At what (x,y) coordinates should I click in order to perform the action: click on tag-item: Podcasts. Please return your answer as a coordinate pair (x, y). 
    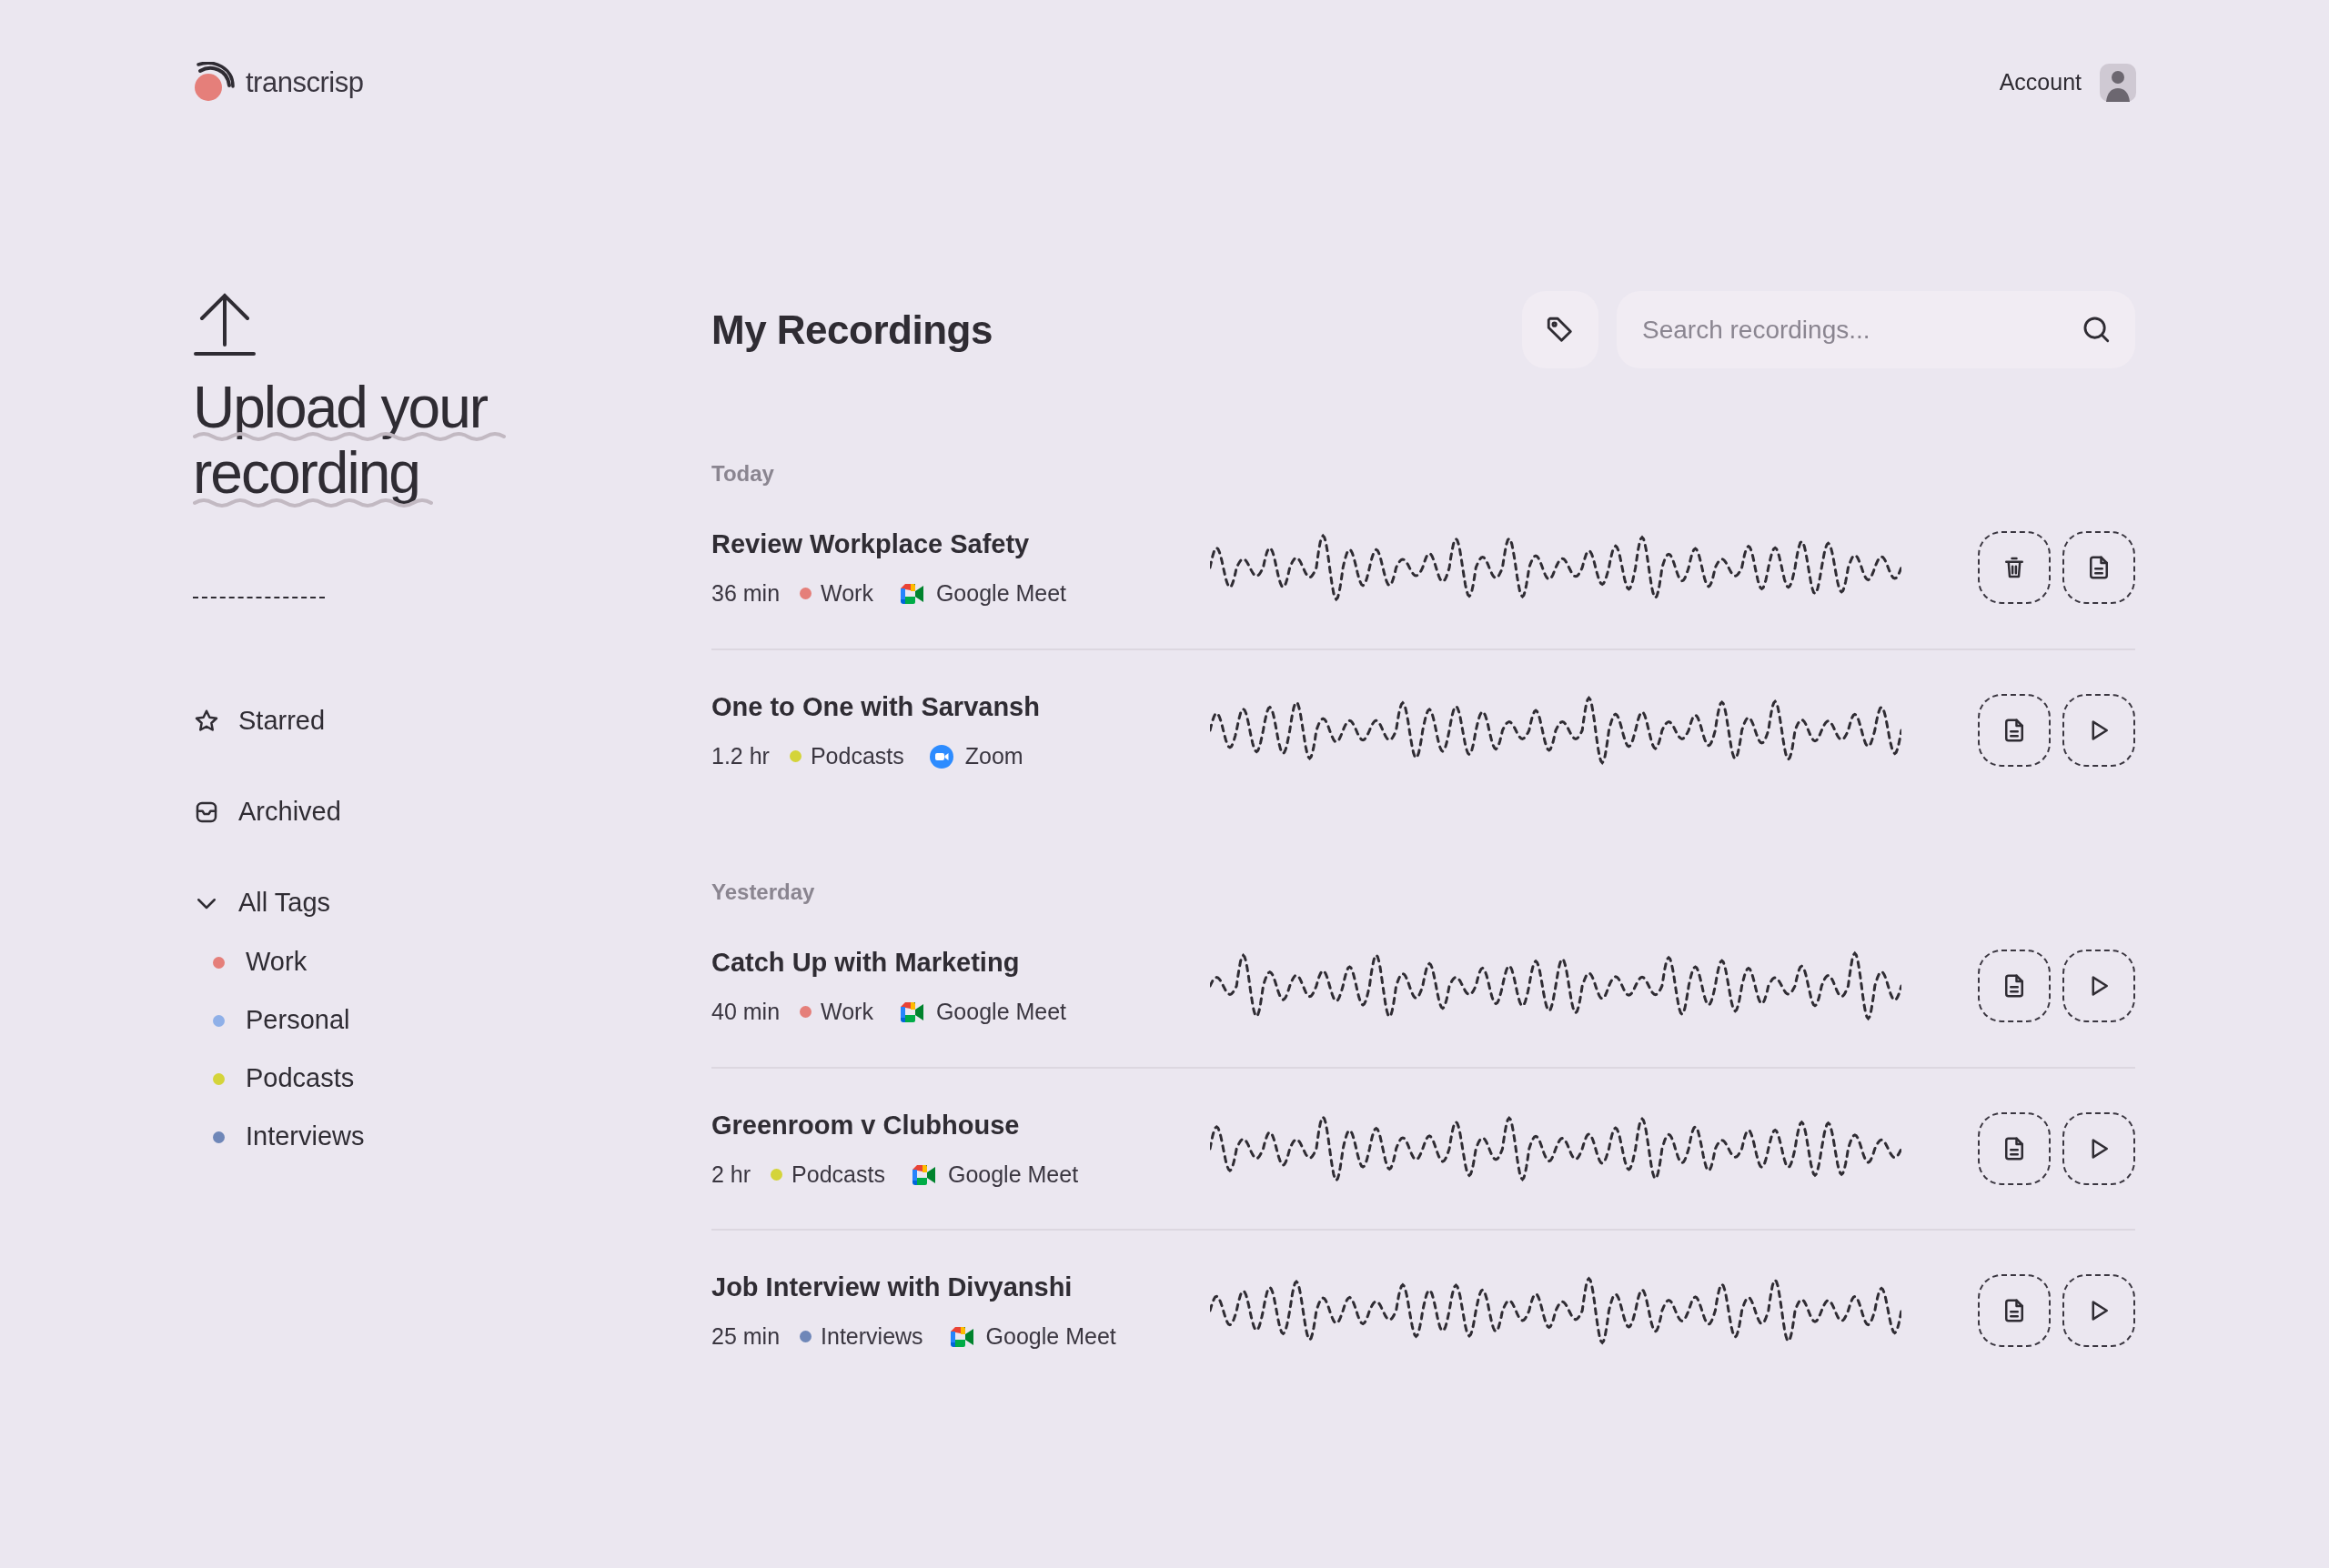
    Looking at the image, I should click on (462, 1079).